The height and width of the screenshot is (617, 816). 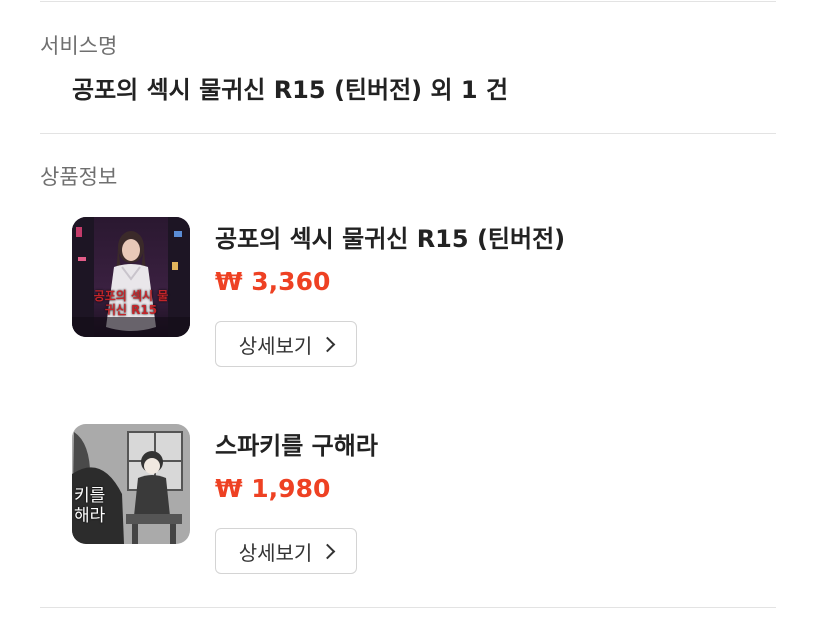 What do you see at coordinates (408, 133) in the screenshot?
I see `section-divider` at bounding box center [408, 133].